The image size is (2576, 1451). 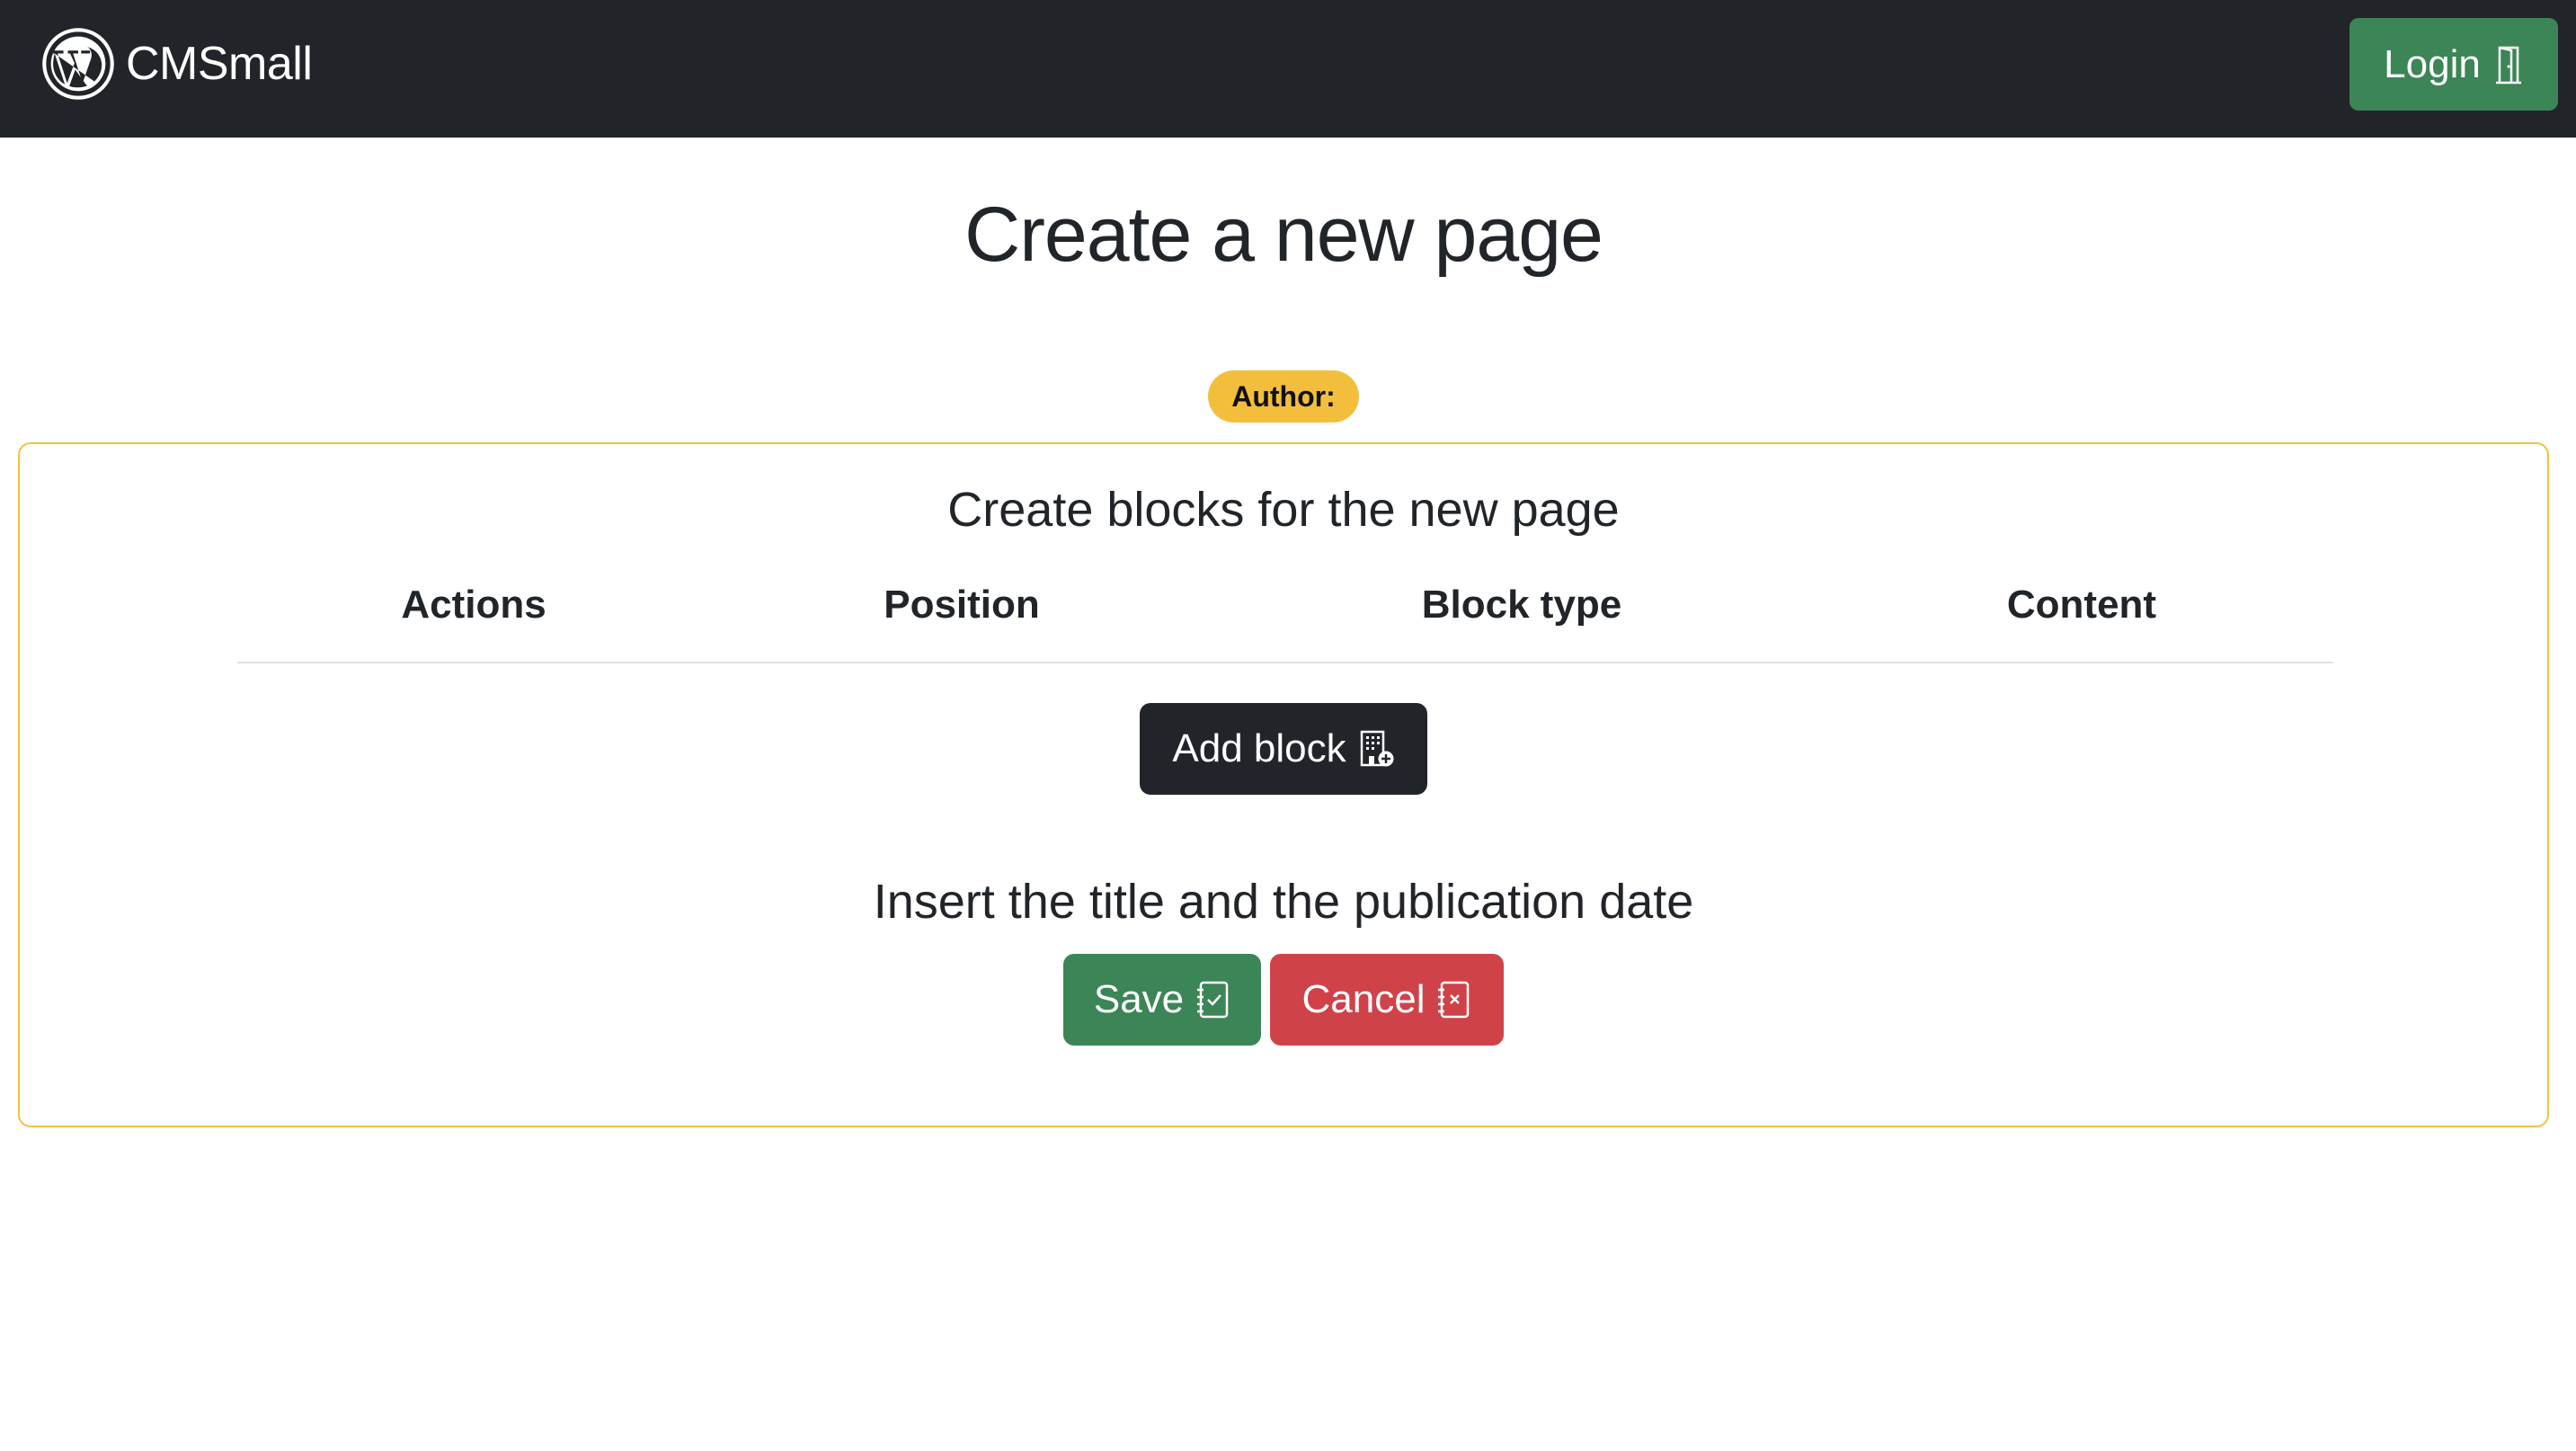 I want to click on building-add-icon, so click(x=1377, y=748).